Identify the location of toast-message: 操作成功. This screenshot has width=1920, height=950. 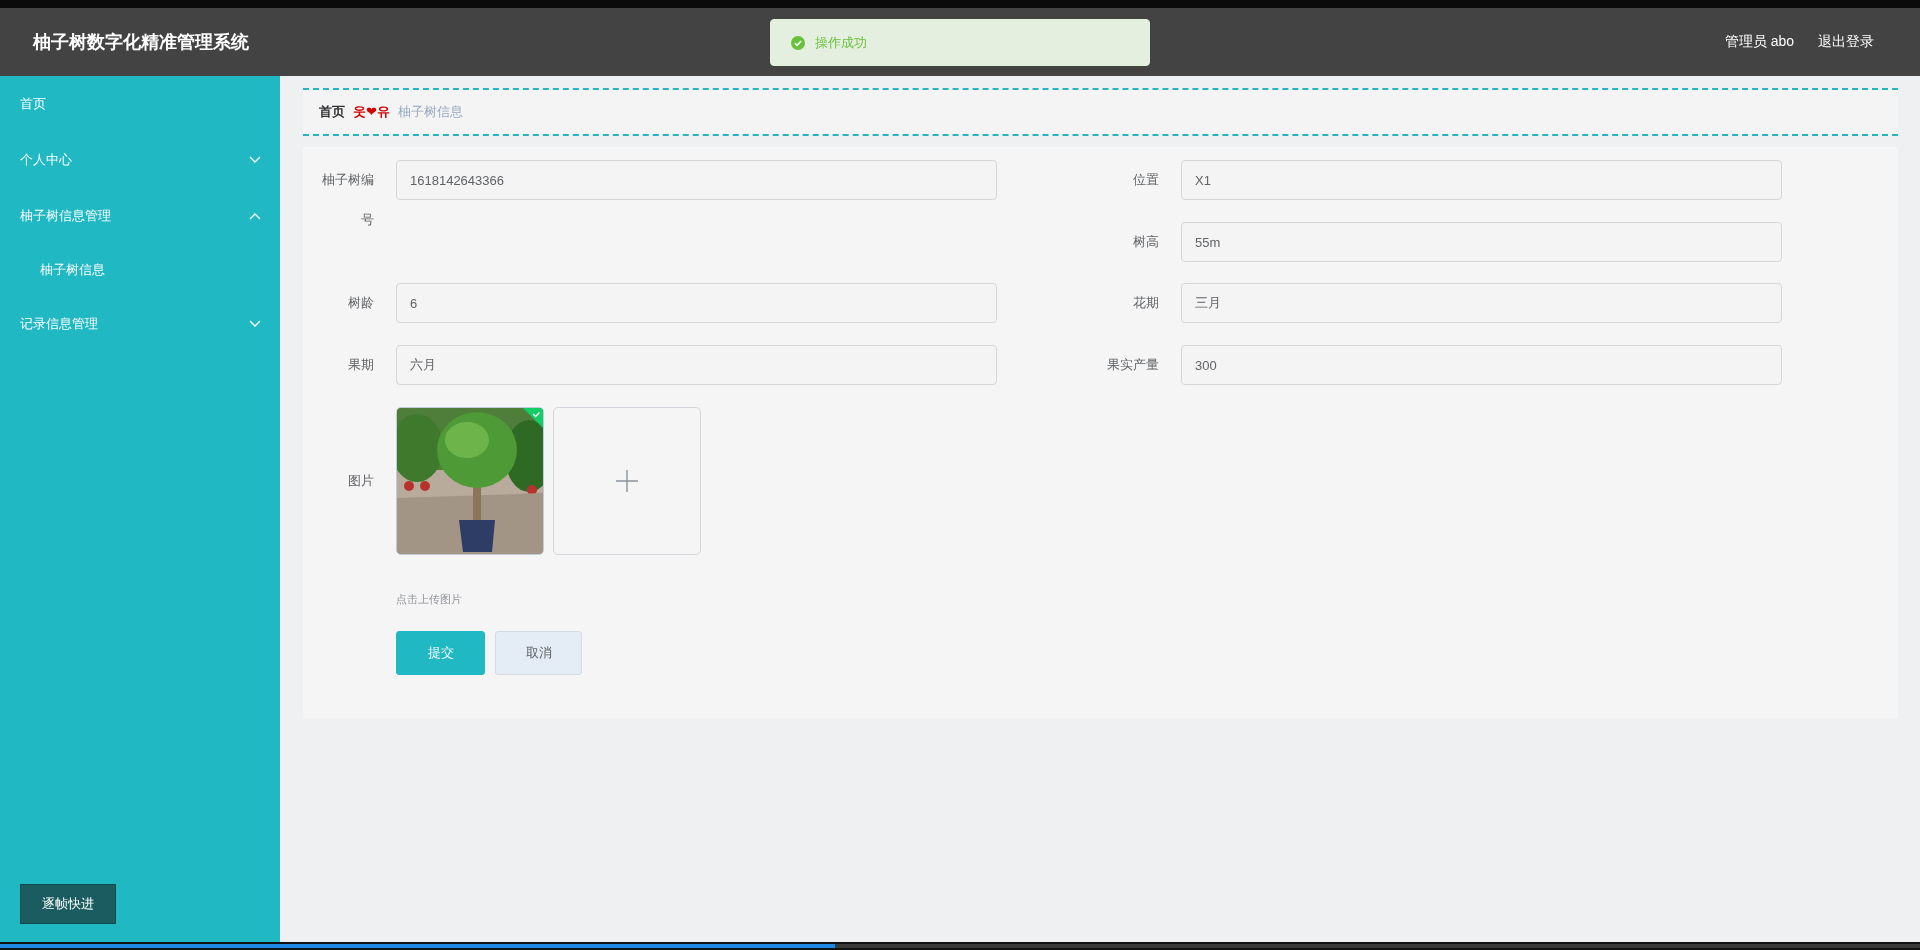
(841, 42).